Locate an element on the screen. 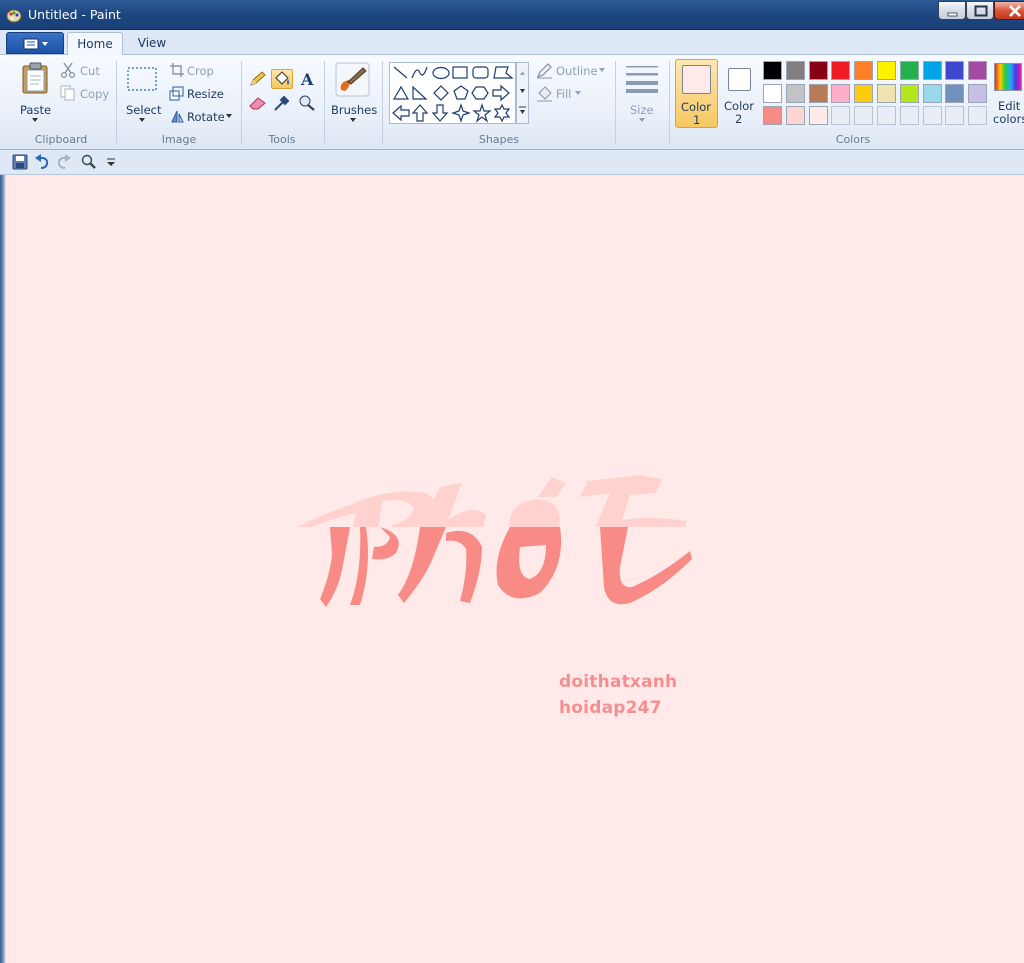  outline-label: Outline is located at coordinates (577, 71).